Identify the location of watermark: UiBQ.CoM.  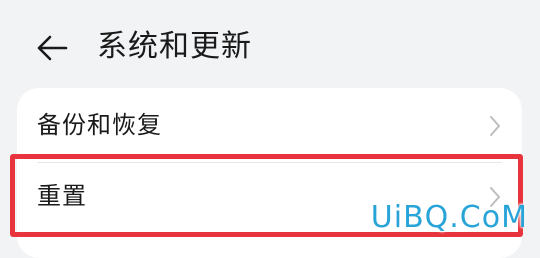
(449, 217).